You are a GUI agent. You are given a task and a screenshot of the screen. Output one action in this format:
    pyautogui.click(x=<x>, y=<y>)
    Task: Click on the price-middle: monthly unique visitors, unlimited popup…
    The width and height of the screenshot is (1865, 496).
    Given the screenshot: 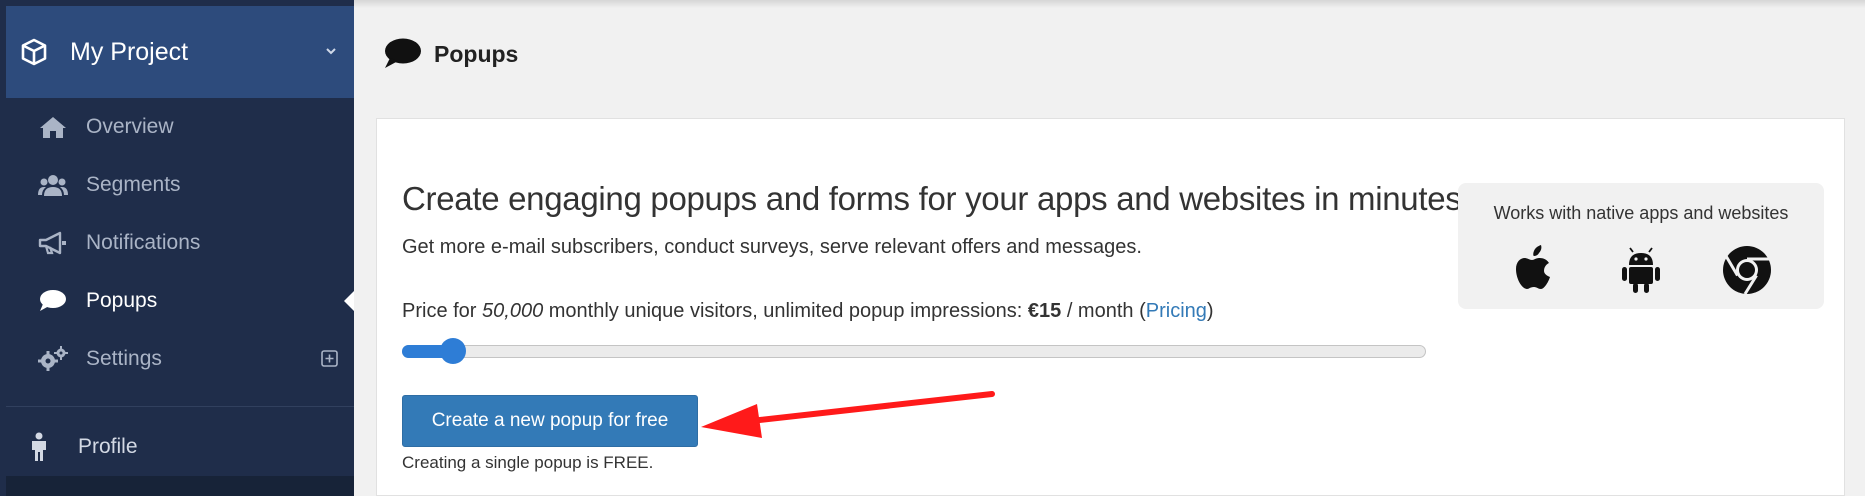 What is the action you would take?
    pyautogui.click(x=785, y=311)
    